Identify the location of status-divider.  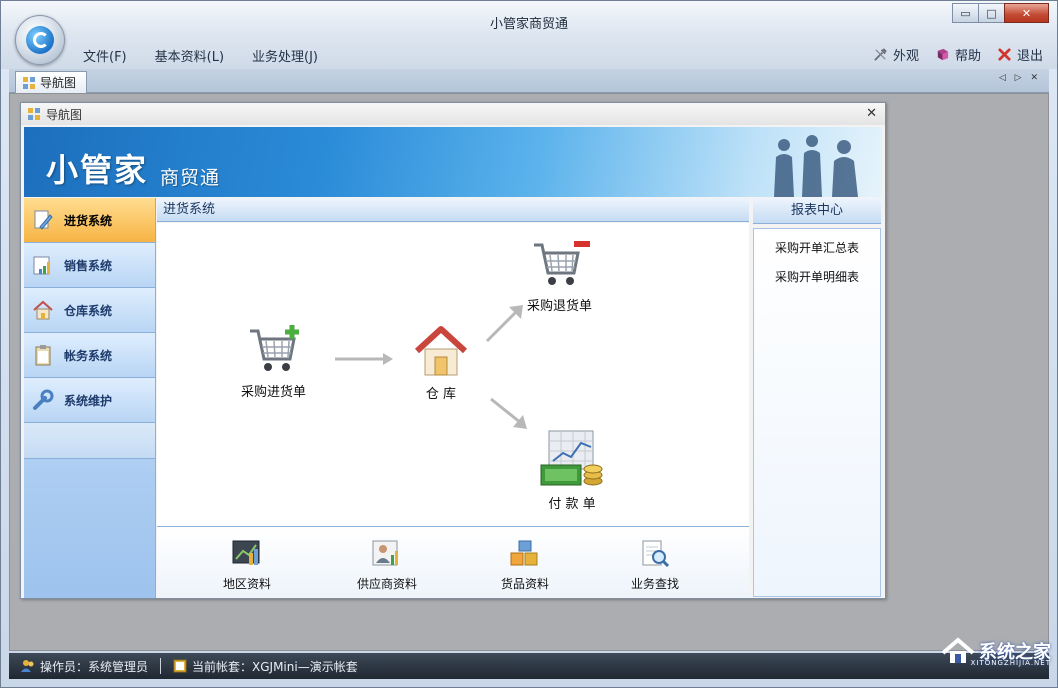
(161, 666).